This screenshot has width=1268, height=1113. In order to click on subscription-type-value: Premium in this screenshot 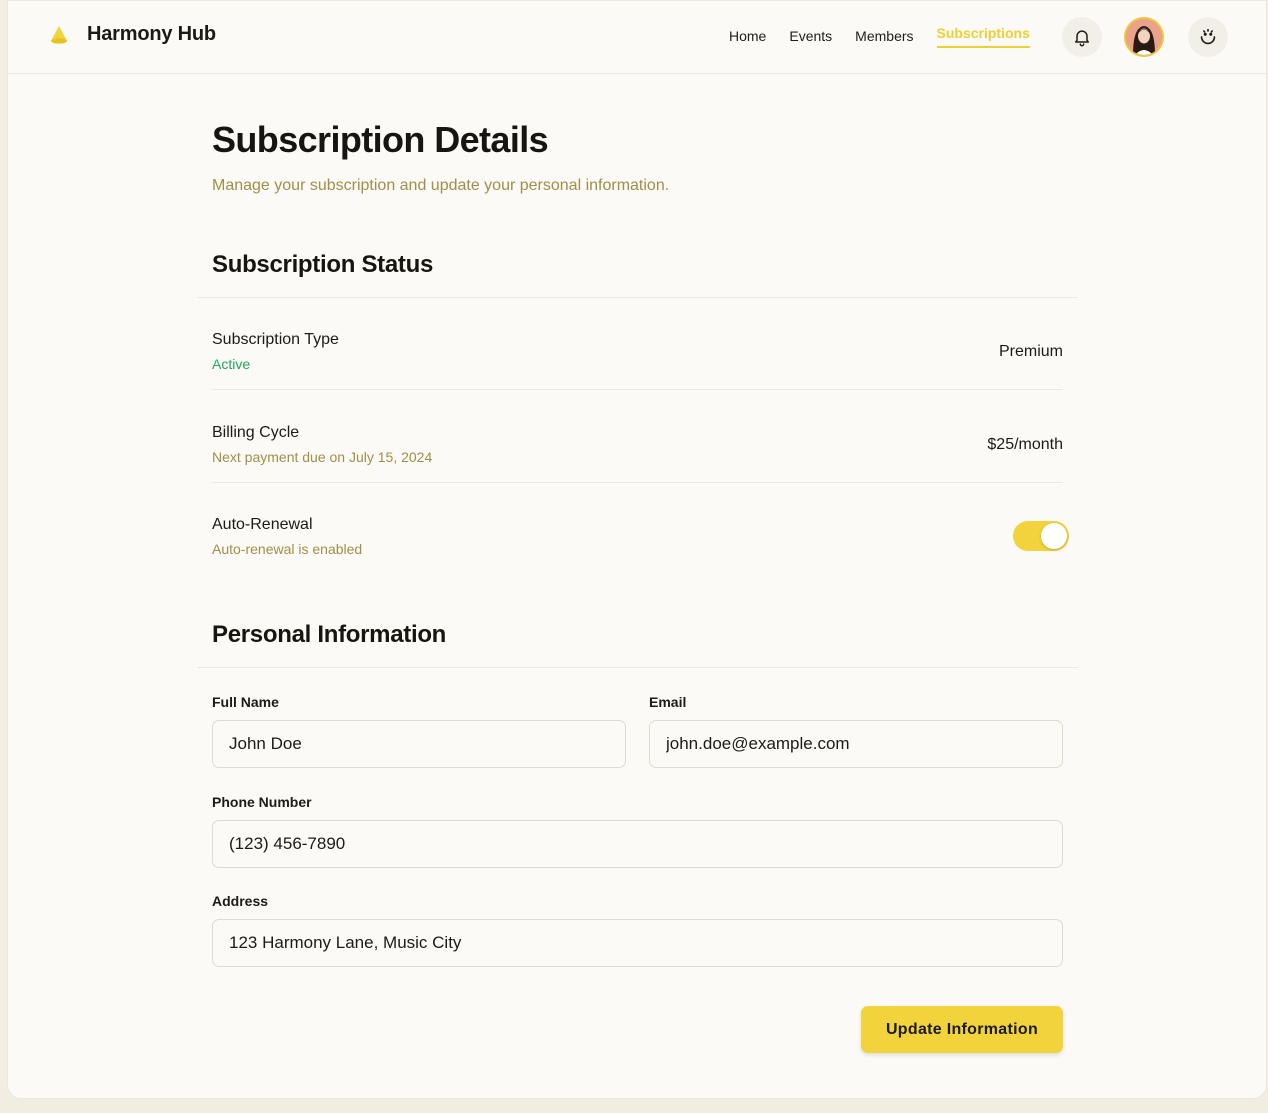, I will do `click(1030, 351)`.